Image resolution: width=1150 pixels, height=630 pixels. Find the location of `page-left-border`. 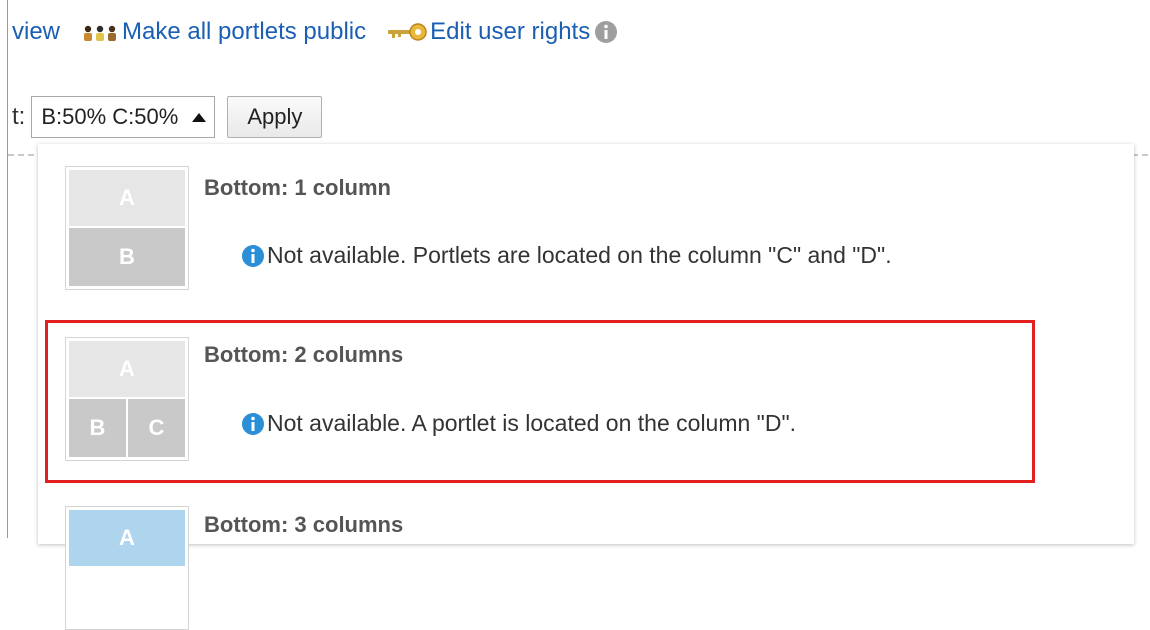

page-left-border is located at coordinates (7, 269).